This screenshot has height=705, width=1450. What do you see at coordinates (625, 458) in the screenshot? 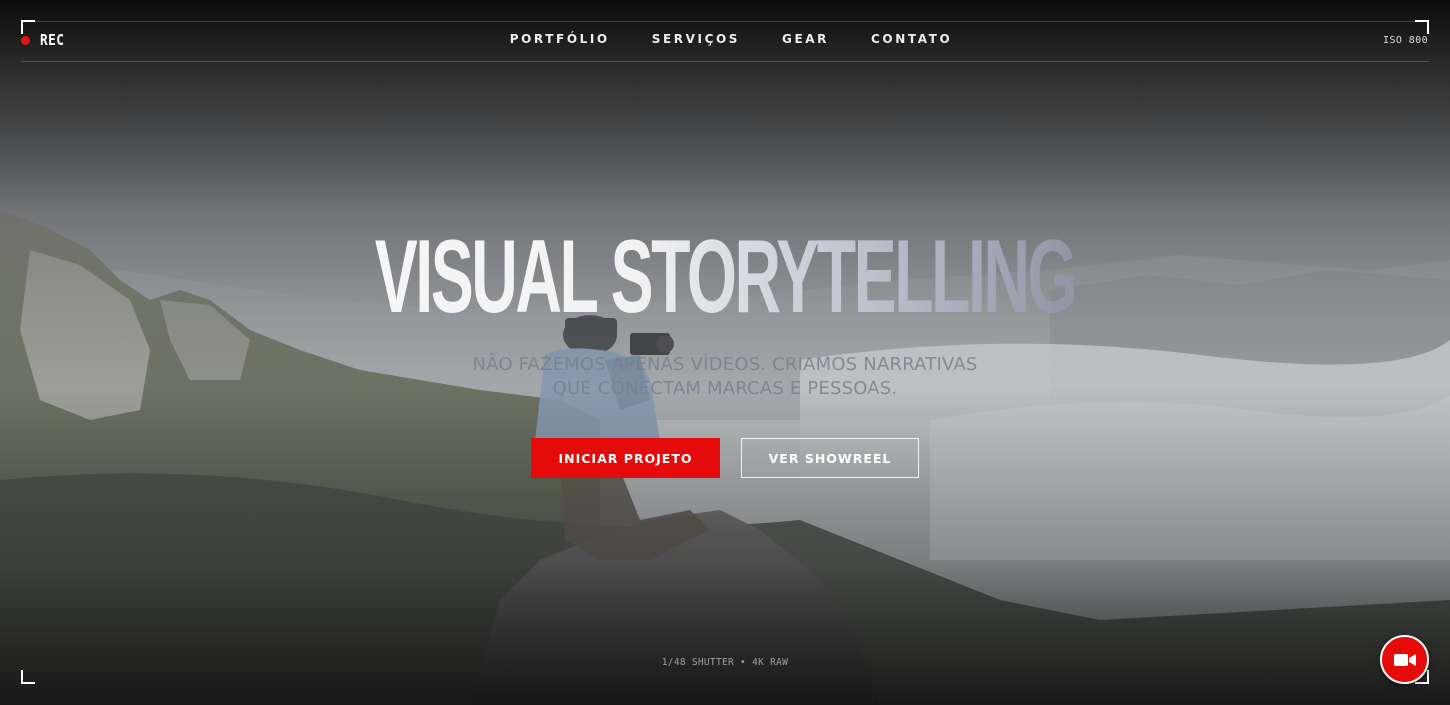
I see `start-project-button: INICIAR PROJETO` at bounding box center [625, 458].